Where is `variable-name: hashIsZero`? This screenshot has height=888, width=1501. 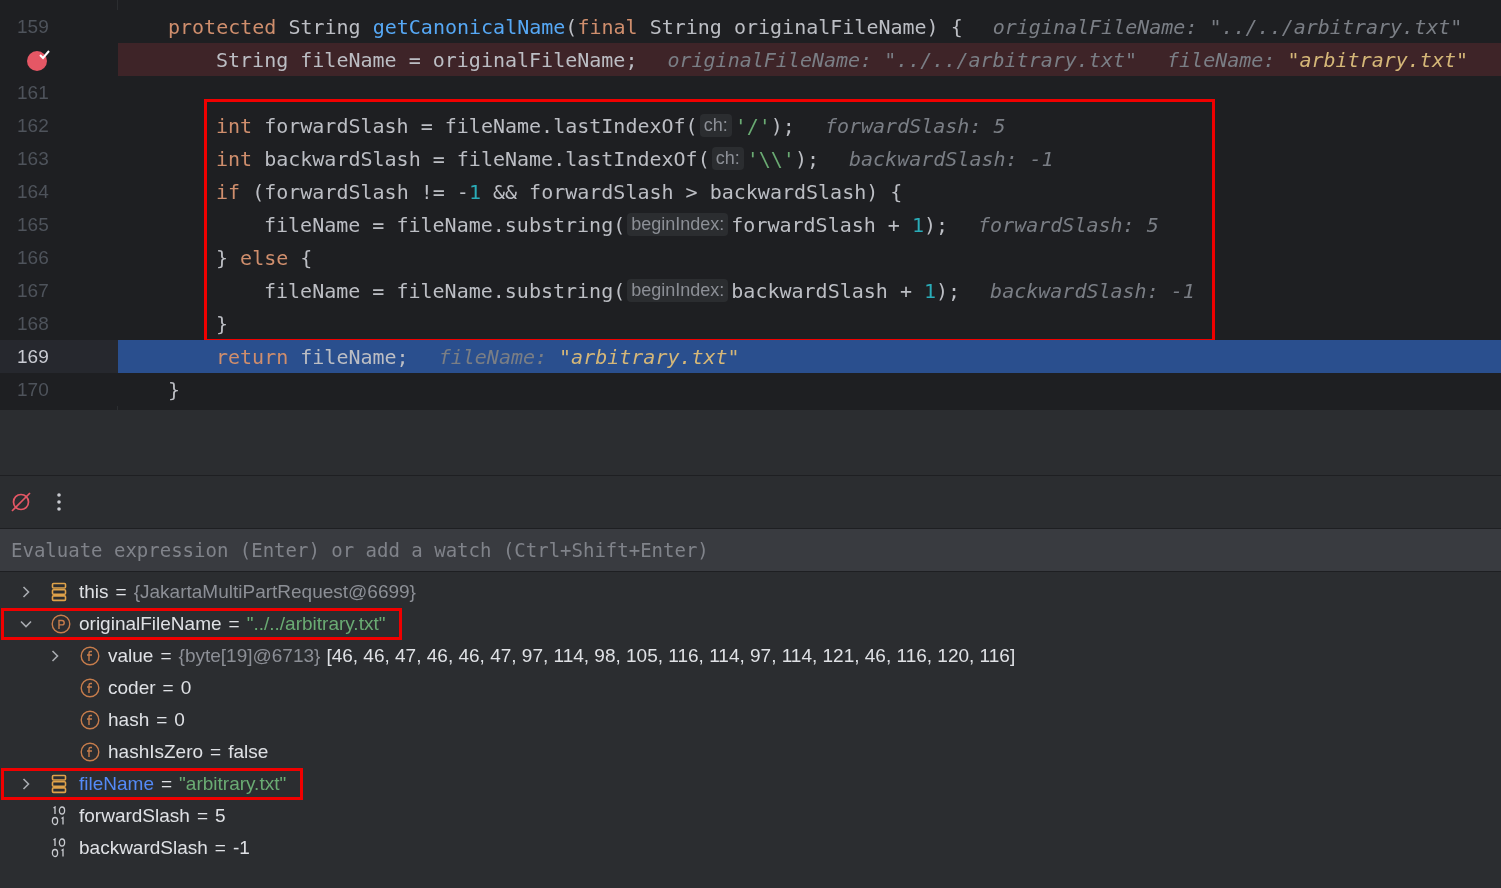
variable-name: hashIsZero is located at coordinates (156, 752).